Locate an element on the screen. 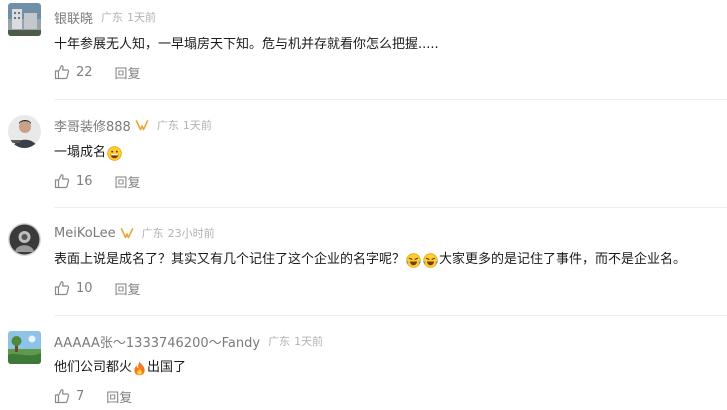  like-count: 10 is located at coordinates (84, 288).